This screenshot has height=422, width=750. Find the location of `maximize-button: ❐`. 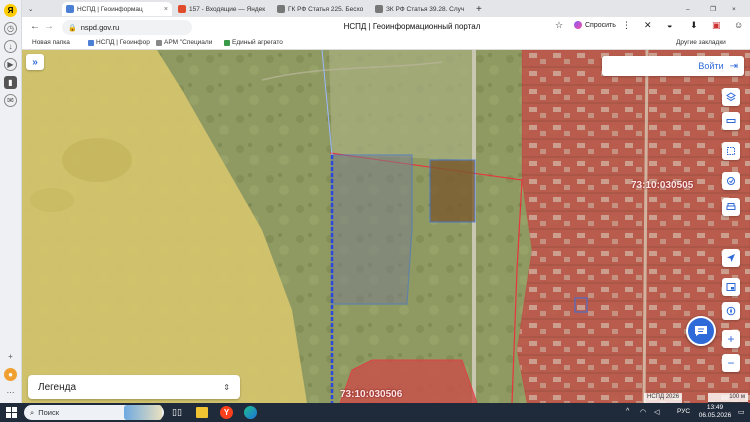

maximize-button: ❐ is located at coordinates (713, 9).